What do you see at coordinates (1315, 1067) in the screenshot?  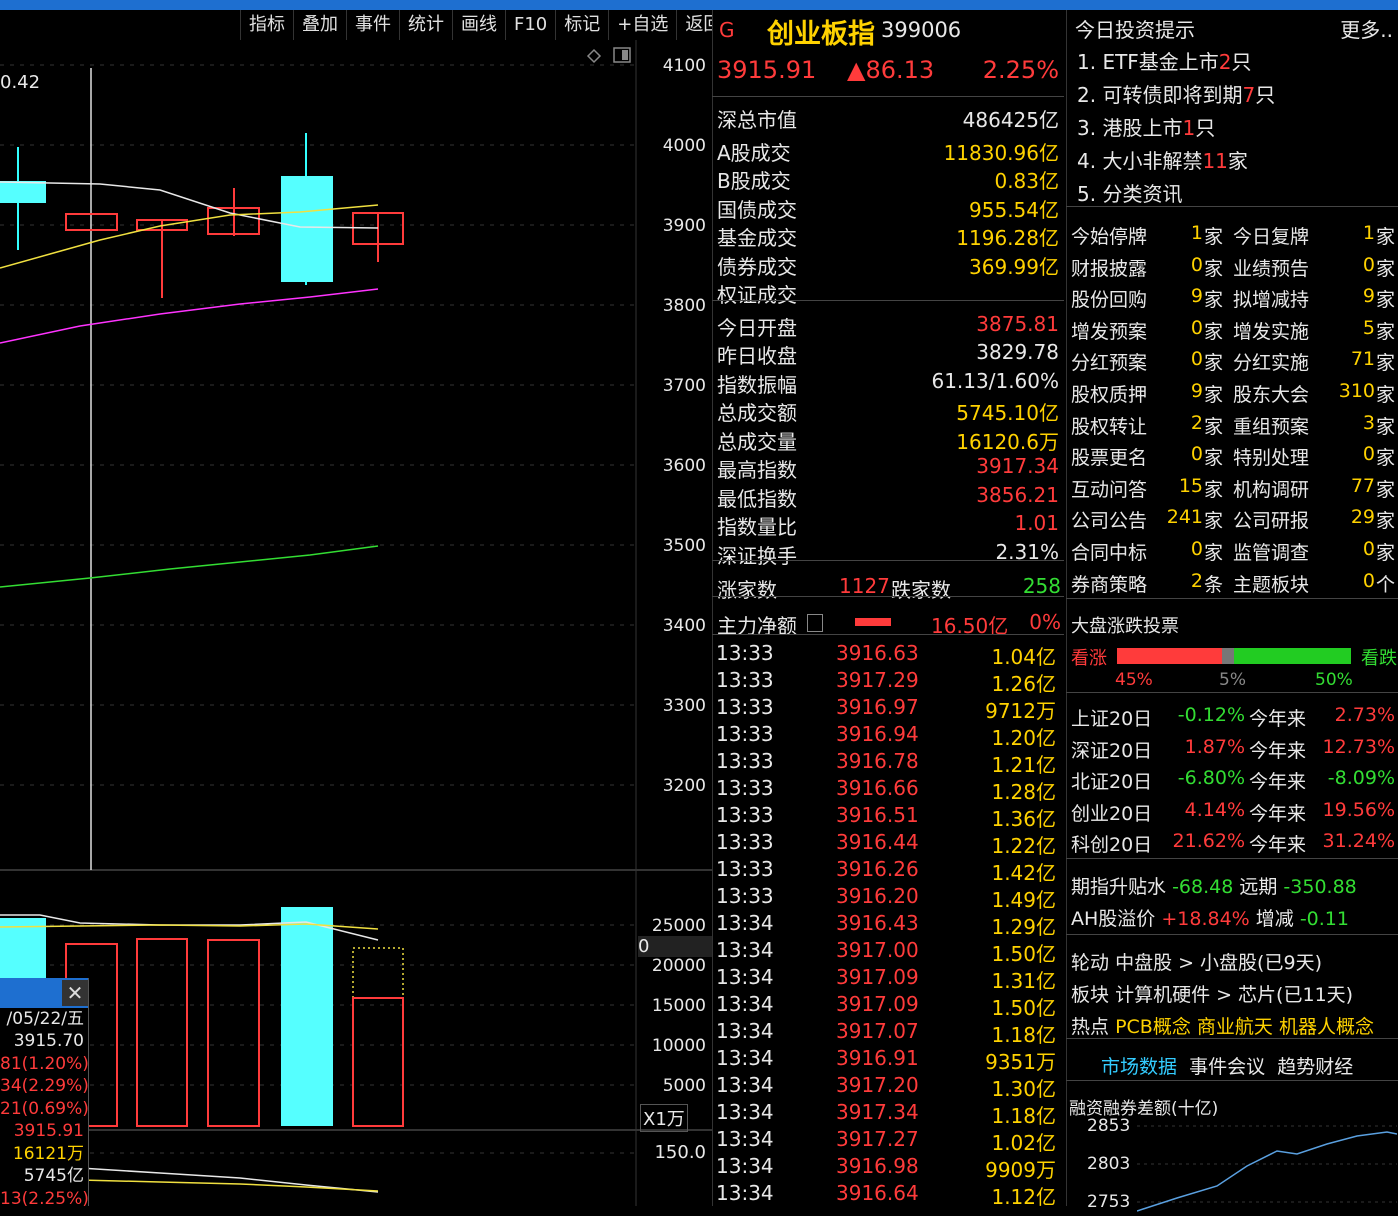 I see `tab-trend: 趋势财经` at bounding box center [1315, 1067].